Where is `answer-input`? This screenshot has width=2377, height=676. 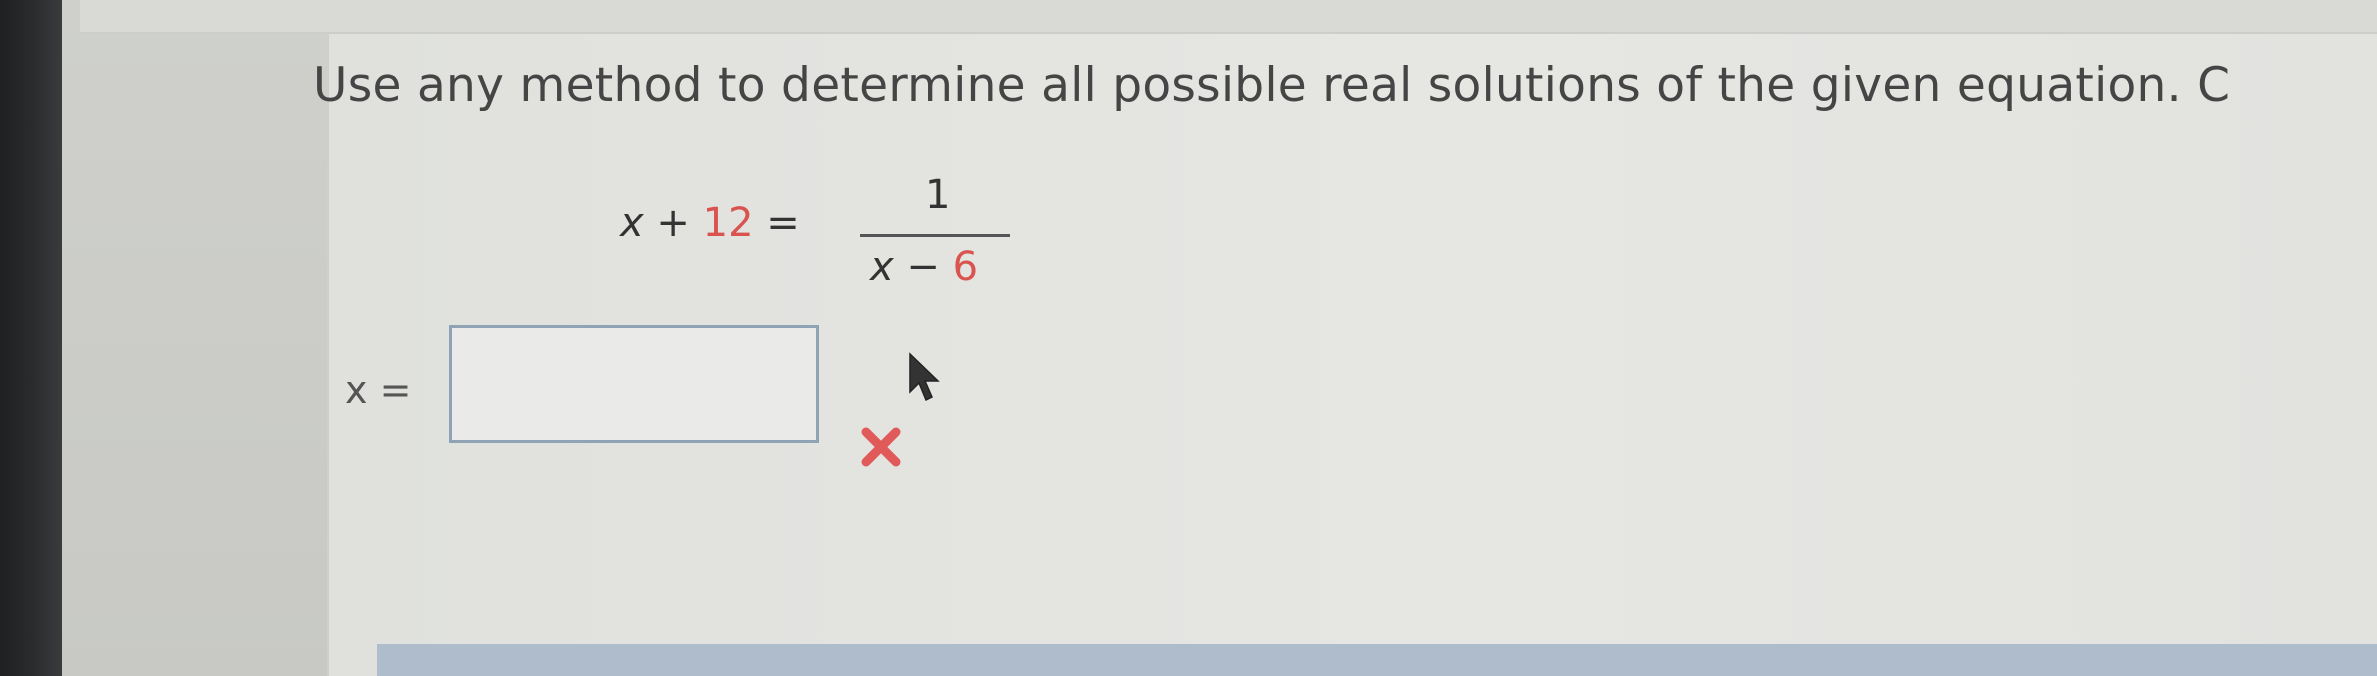 answer-input is located at coordinates (634, 384).